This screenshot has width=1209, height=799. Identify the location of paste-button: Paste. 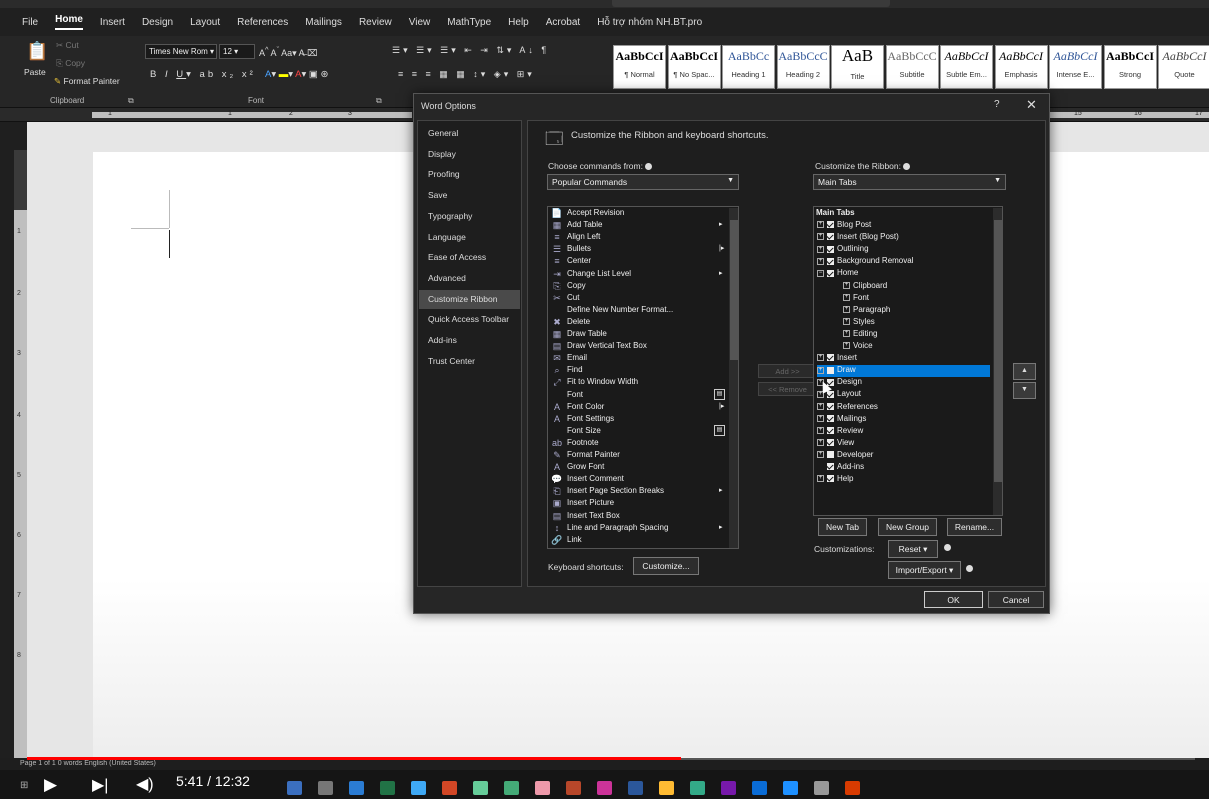
(35, 72).